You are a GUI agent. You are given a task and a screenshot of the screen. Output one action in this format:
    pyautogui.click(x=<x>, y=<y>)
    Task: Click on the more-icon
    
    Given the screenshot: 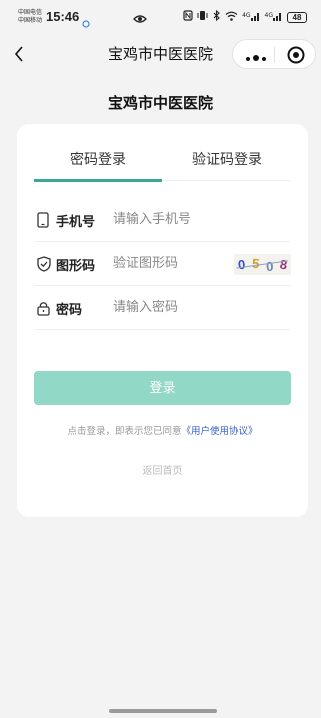 What is the action you would take?
    pyautogui.click(x=256, y=55)
    